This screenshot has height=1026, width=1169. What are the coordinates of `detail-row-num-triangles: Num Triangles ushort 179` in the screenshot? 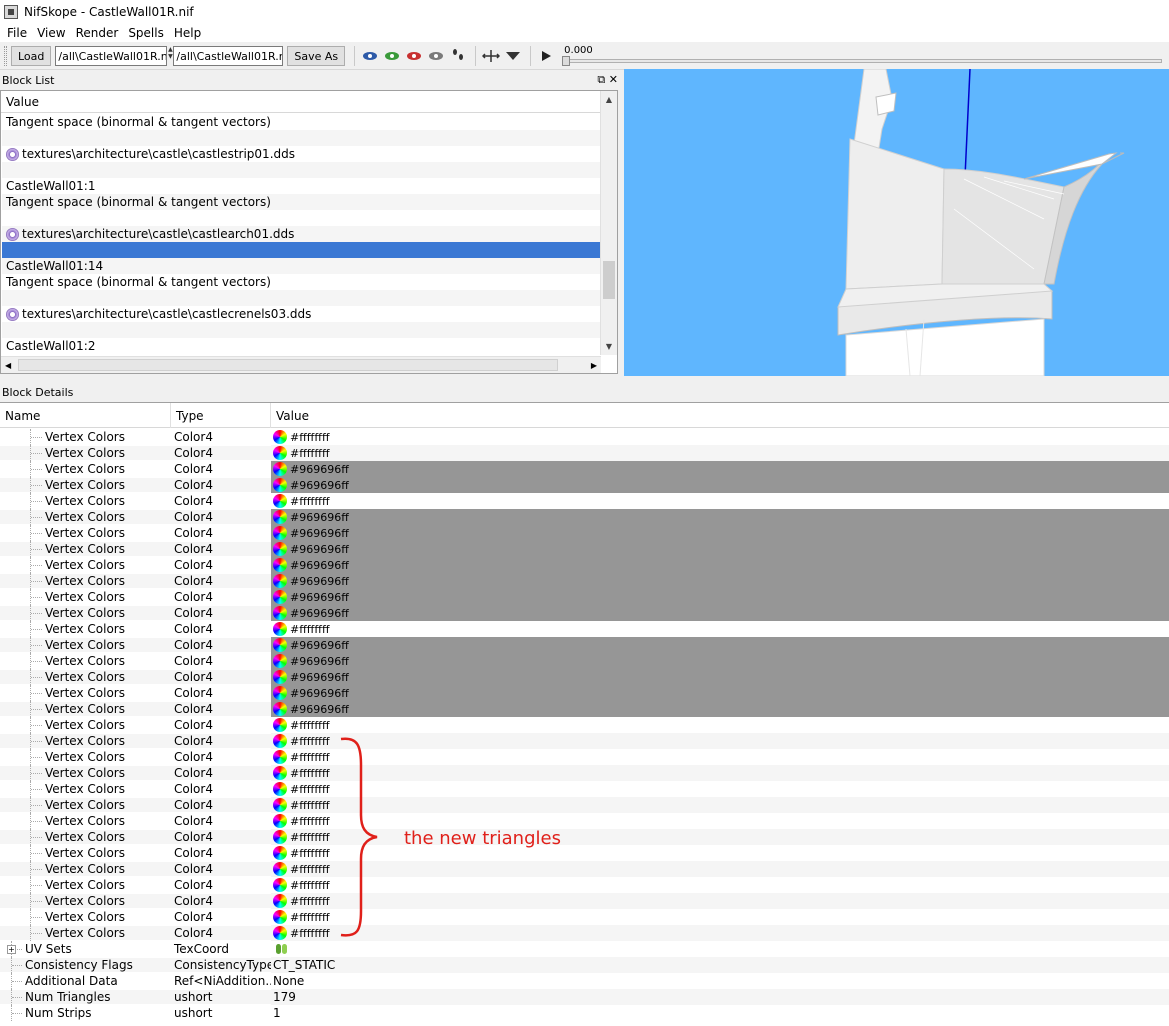 It's located at (584, 997).